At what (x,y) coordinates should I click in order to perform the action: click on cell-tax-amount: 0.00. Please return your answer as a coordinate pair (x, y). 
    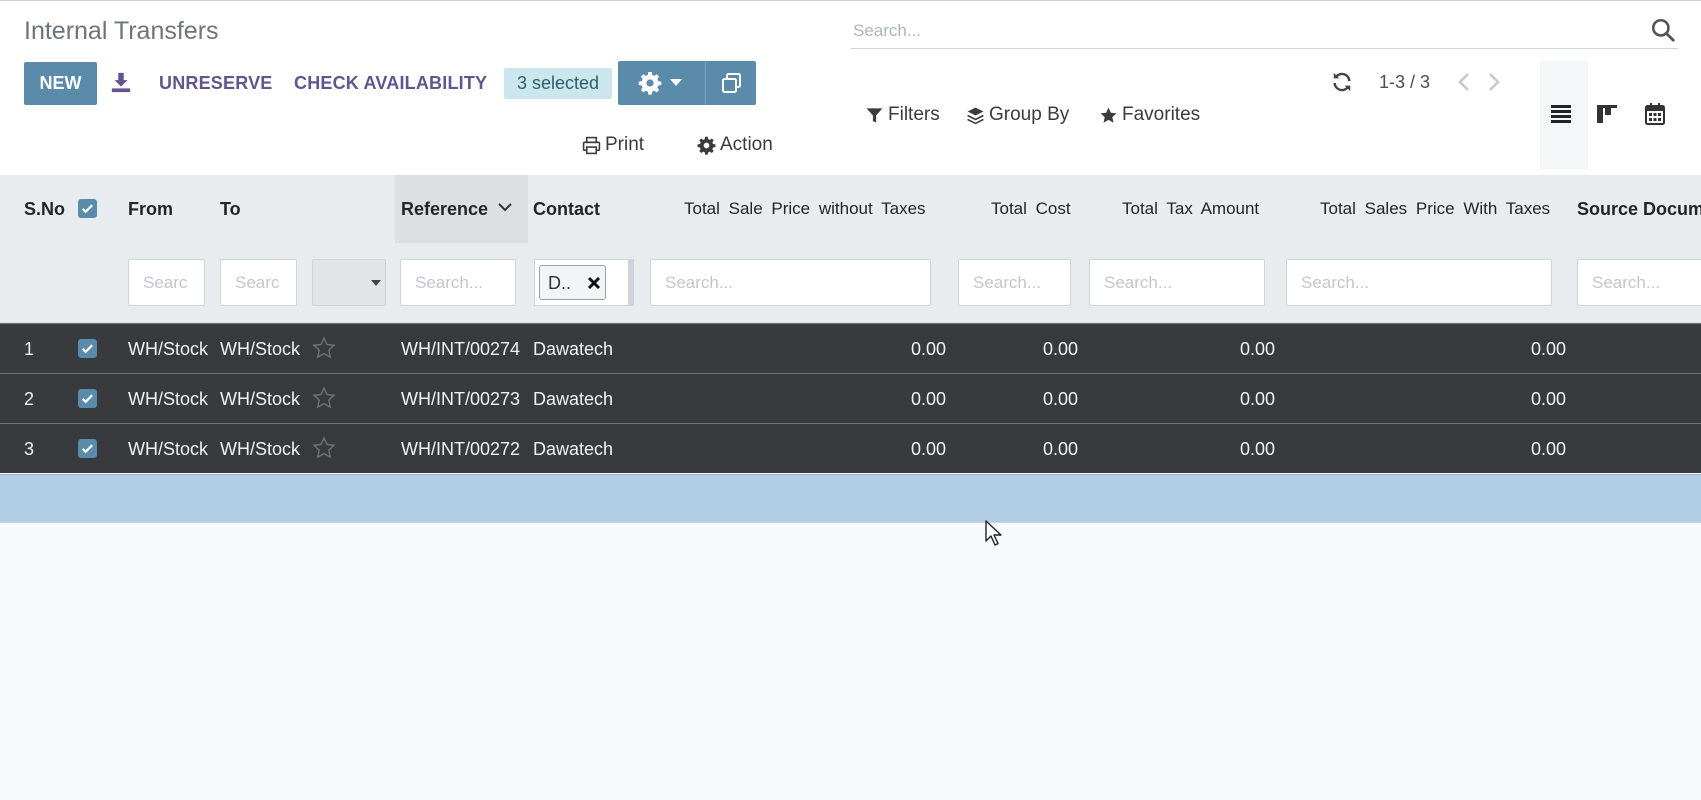
    Looking at the image, I should click on (1257, 399).